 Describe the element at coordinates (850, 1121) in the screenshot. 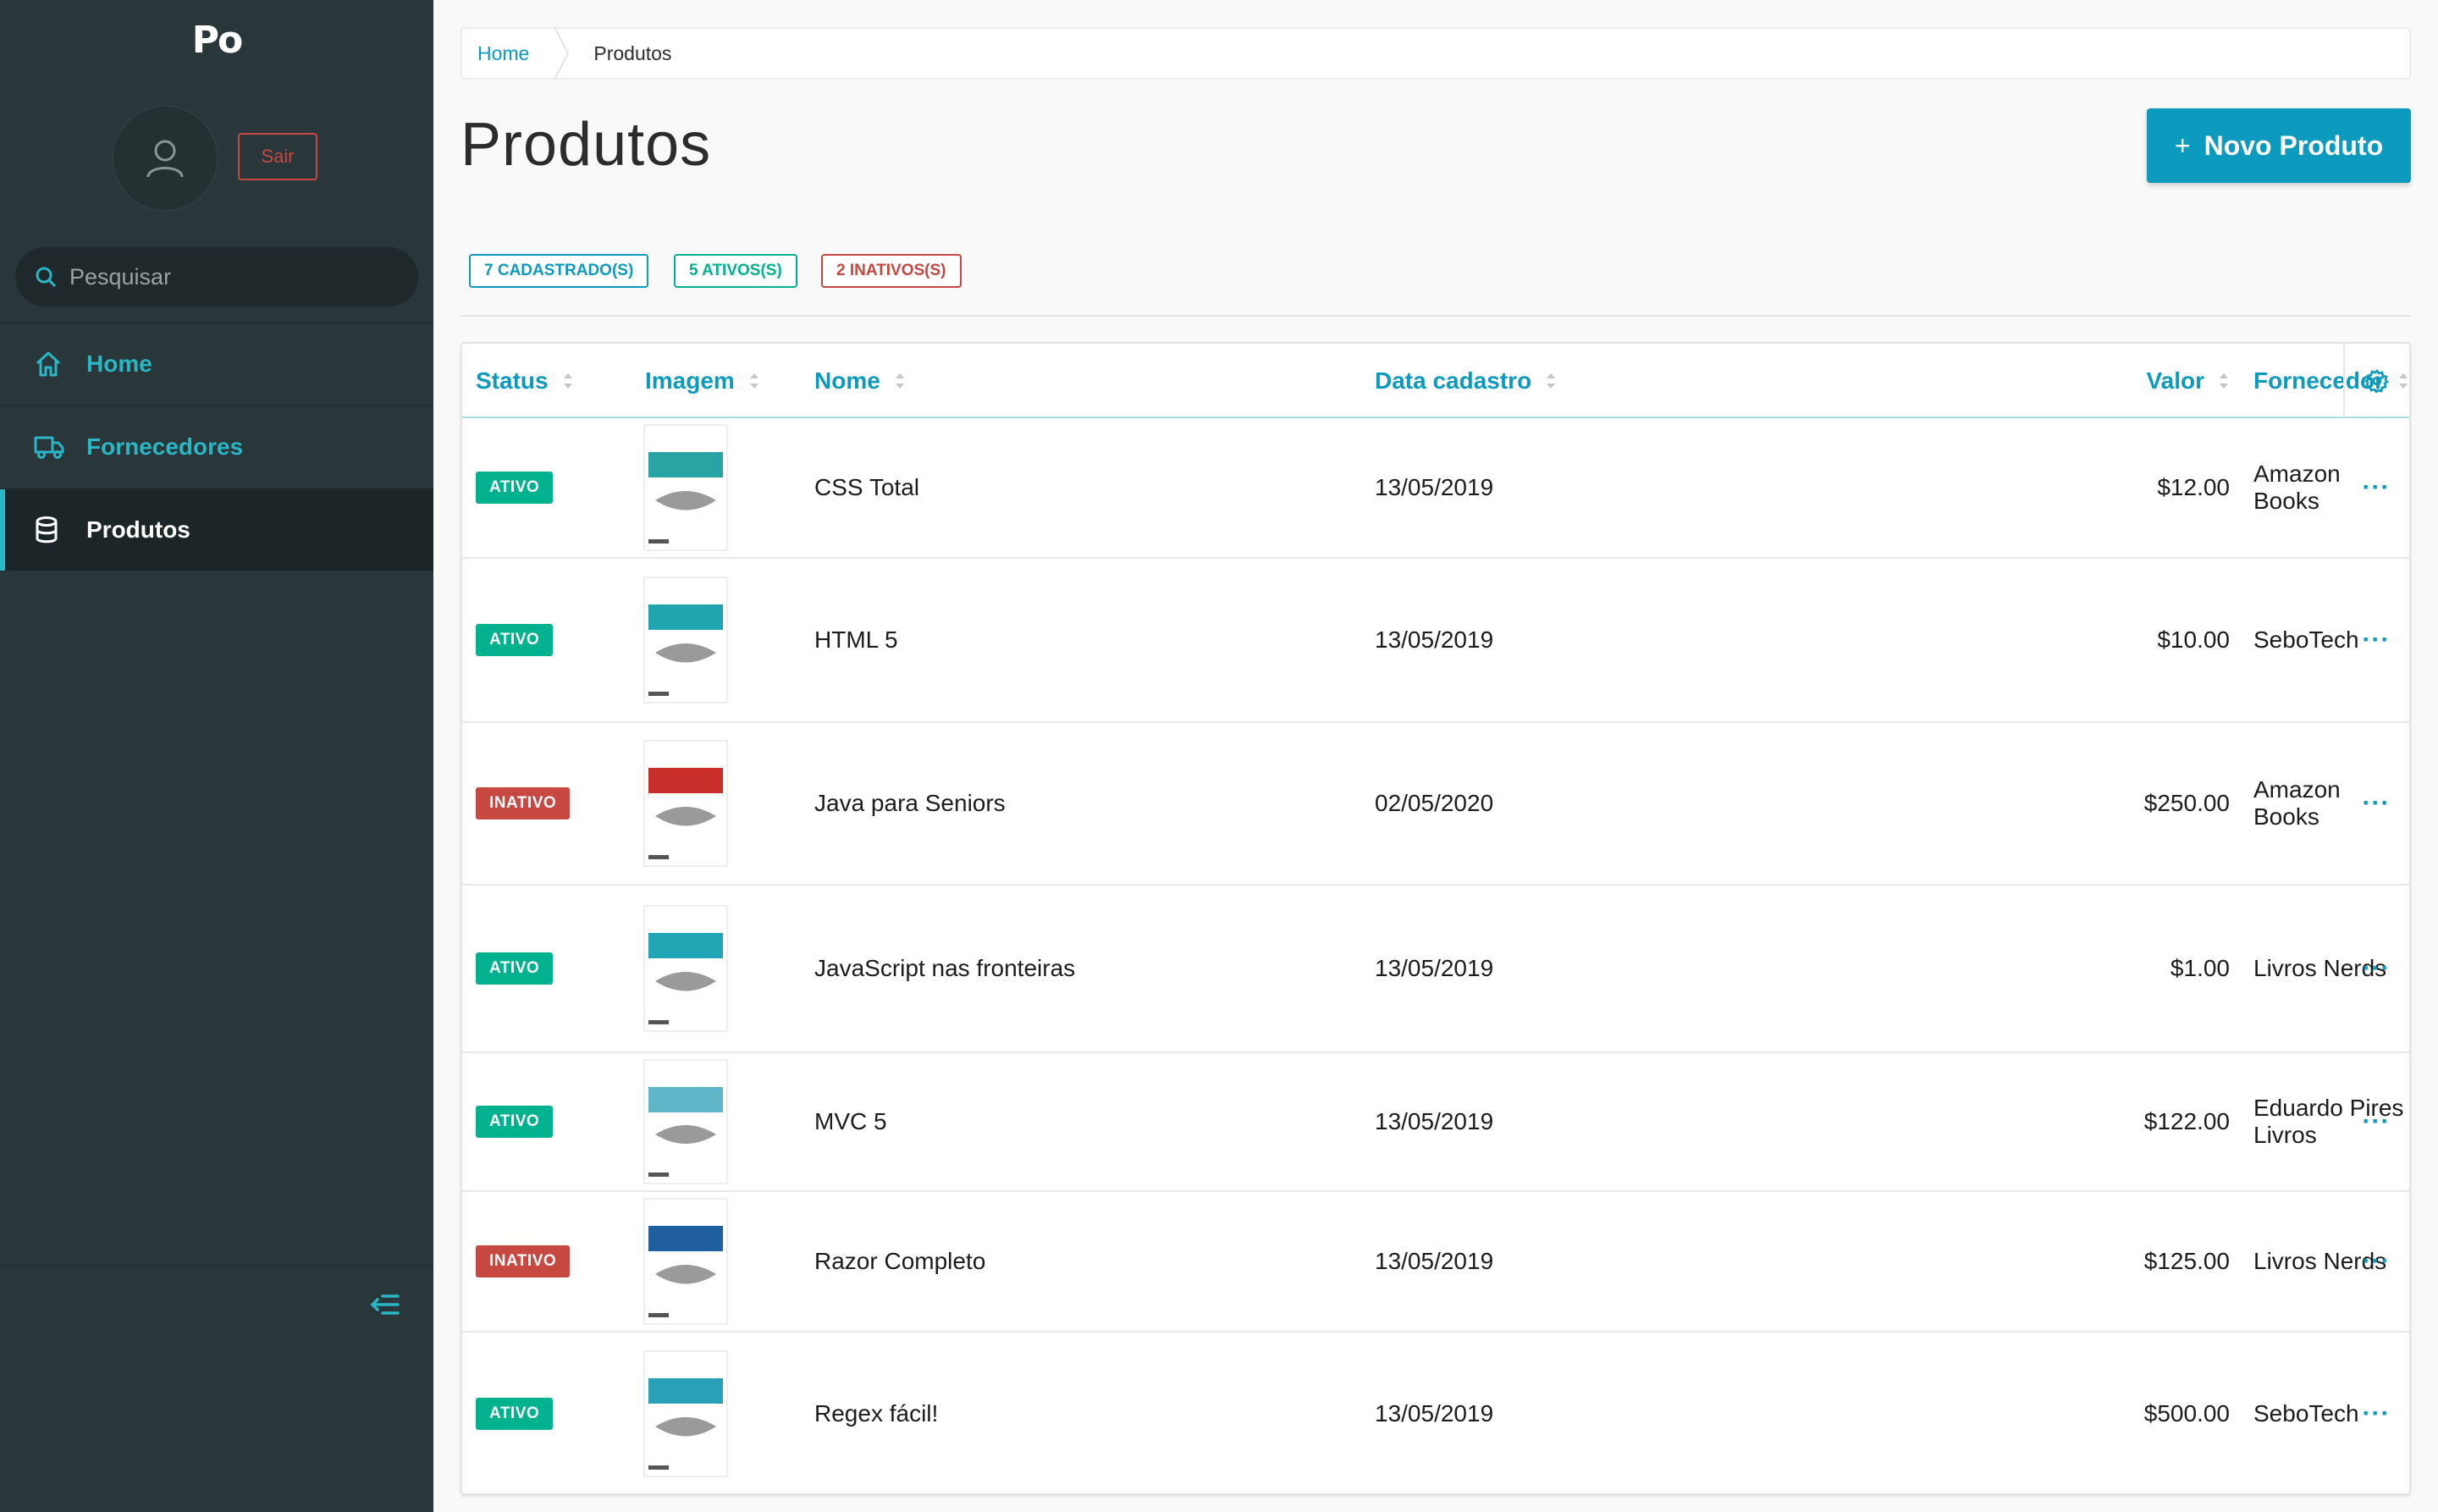

I see `nome-cell: MVC 5` at that location.